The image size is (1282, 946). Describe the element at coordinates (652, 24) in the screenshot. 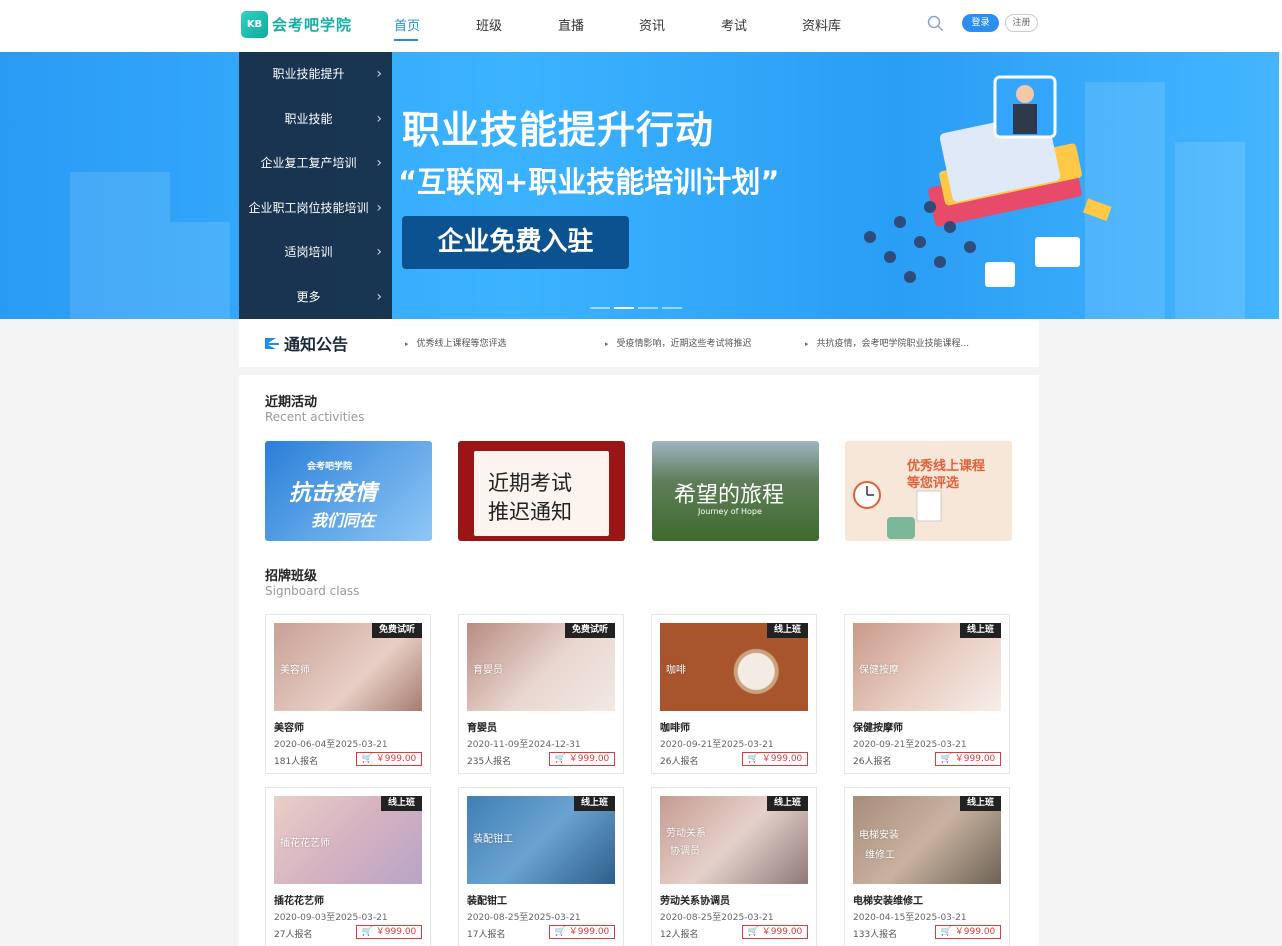

I see `nav-news: 资讯` at that location.